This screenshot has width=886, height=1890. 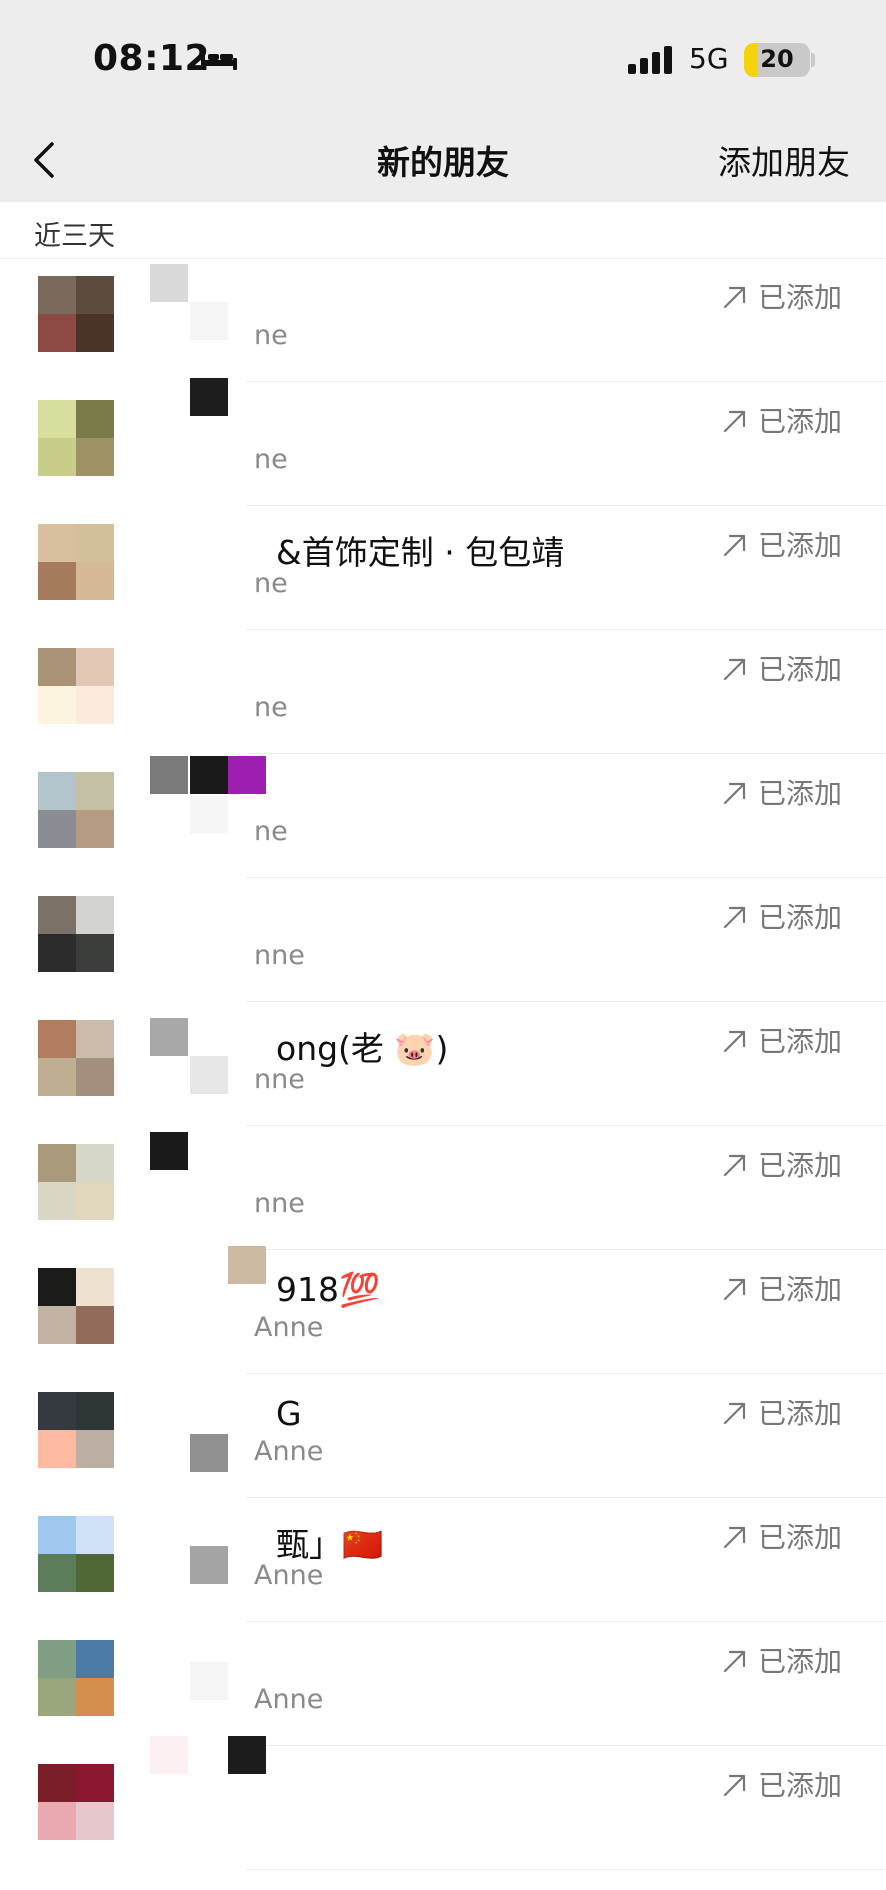 I want to click on friend-name: G, so click(x=289, y=1413).